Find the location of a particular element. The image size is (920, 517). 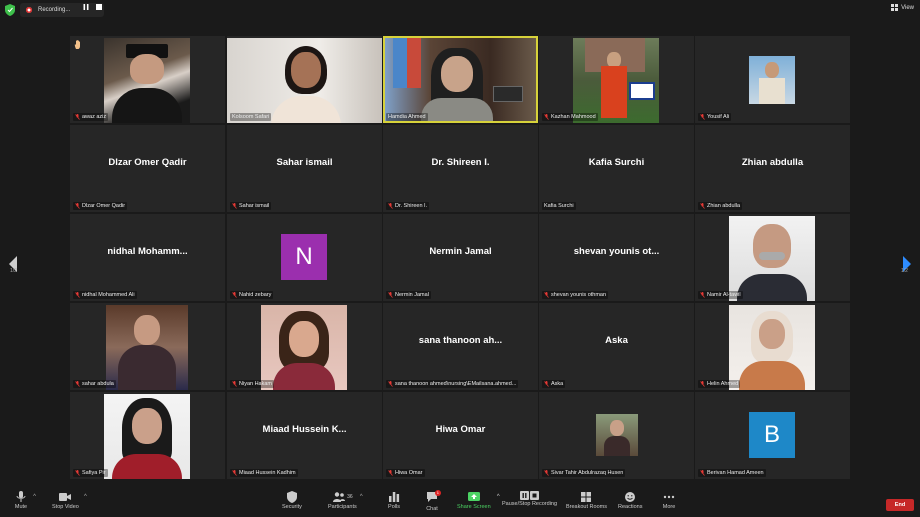

shield-icon is located at coordinates (10, 10).